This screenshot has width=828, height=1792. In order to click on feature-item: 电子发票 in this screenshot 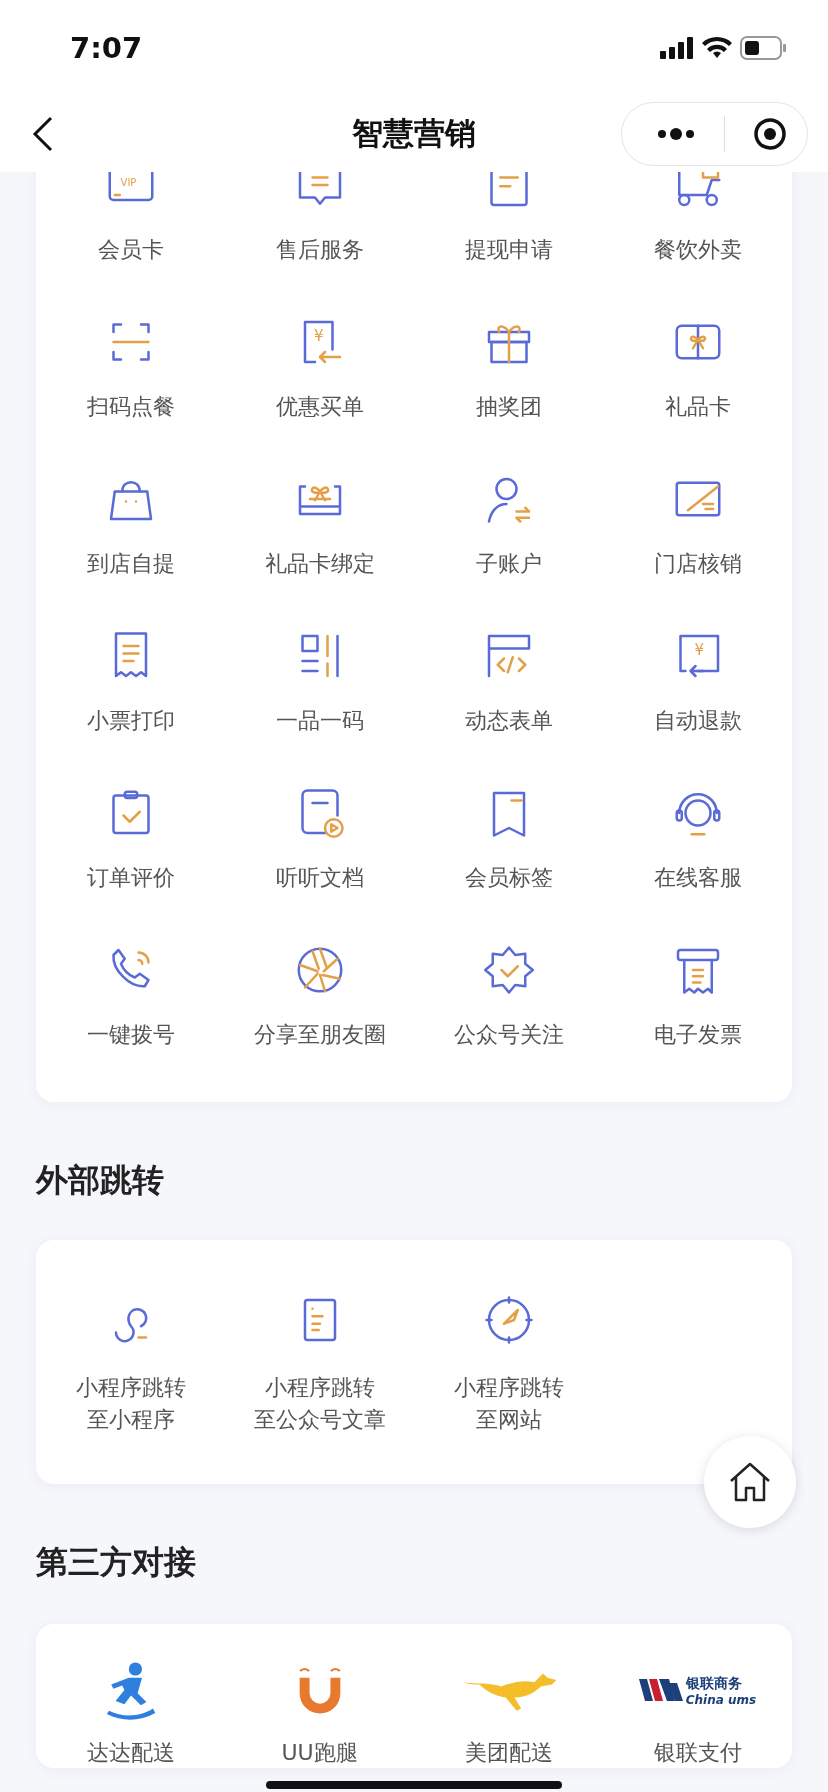, I will do `click(697, 995)`.